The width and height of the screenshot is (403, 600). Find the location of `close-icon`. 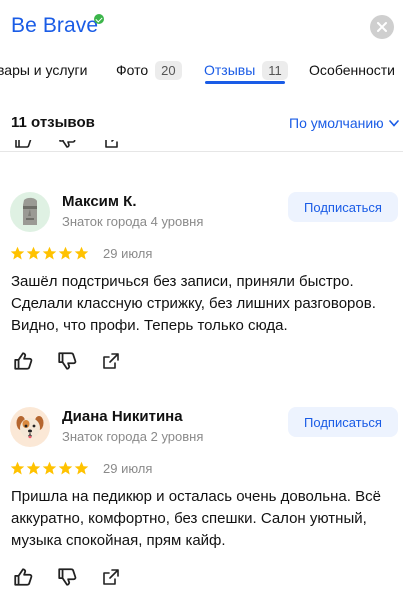

close-icon is located at coordinates (382, 27).